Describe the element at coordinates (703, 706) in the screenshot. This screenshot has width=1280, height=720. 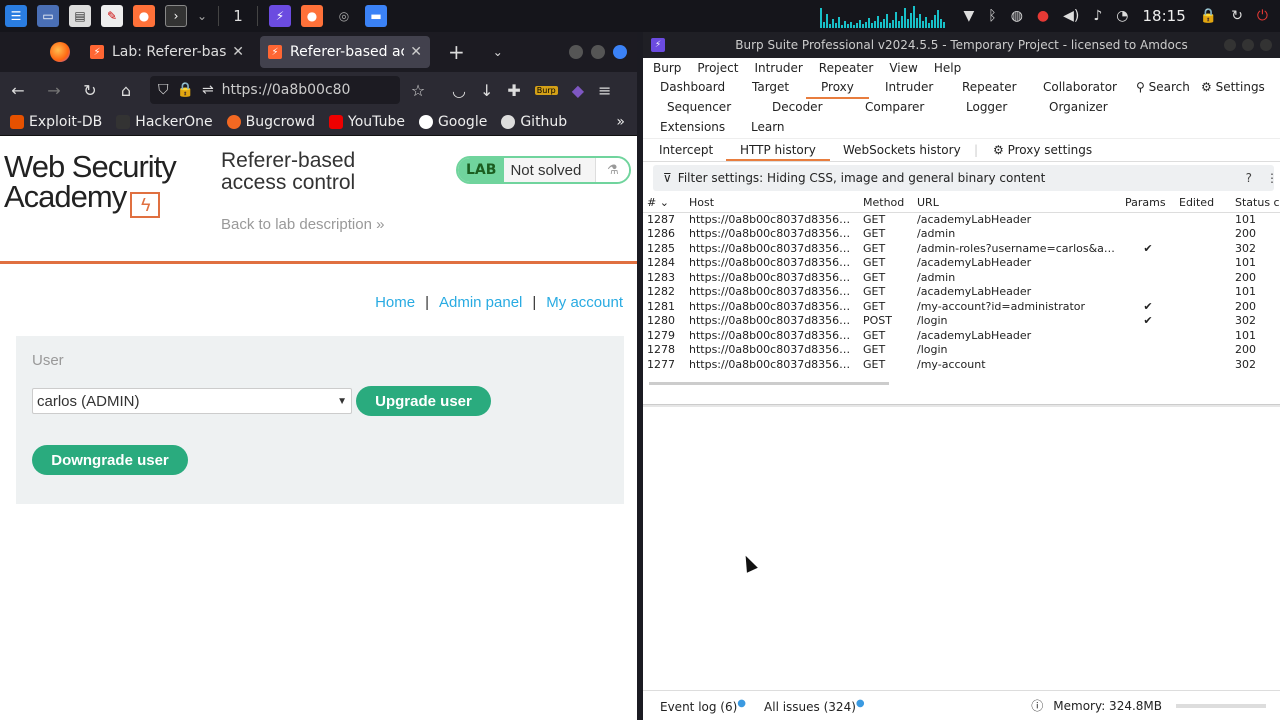
I see `event-log-button: Event log (6)●` at that location.